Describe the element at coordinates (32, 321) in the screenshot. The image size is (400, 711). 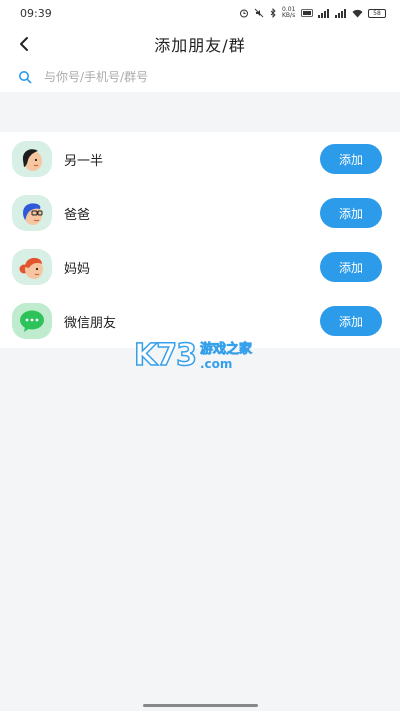
I see `wechat-icon` at that location.